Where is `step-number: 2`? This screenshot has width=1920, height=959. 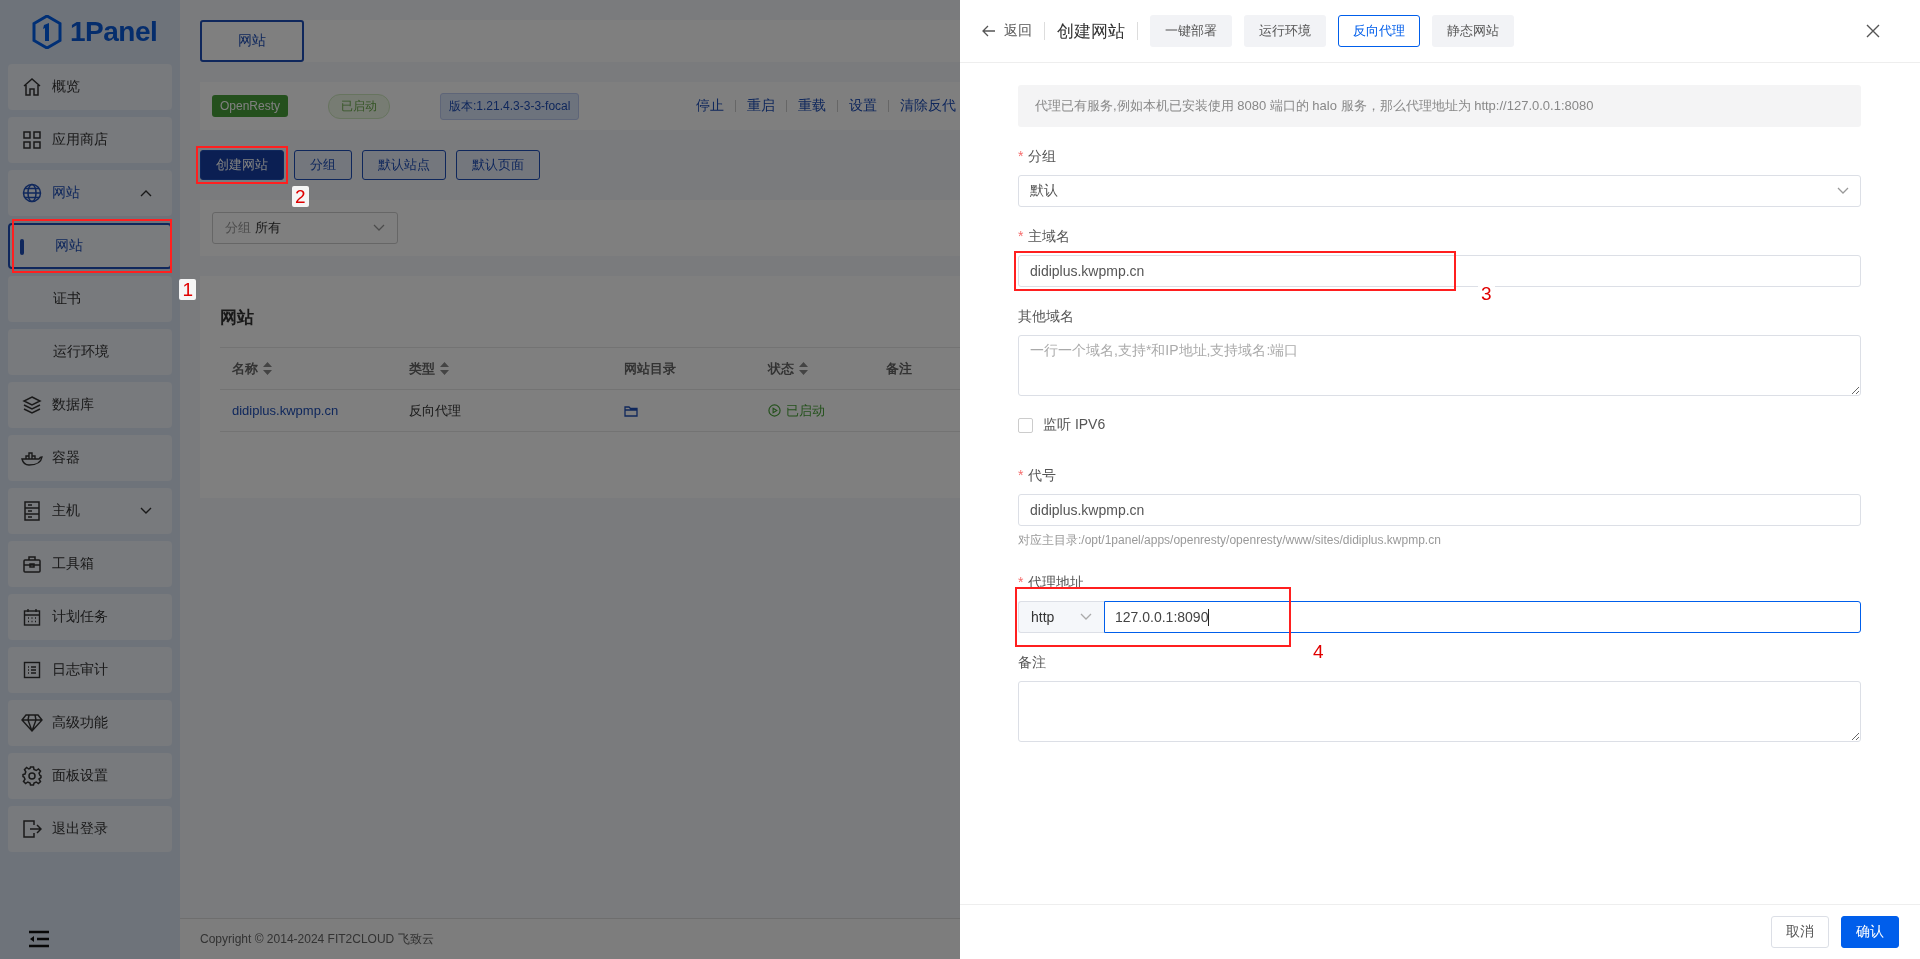 step-number: 2 is located at coordinates (300, 196).